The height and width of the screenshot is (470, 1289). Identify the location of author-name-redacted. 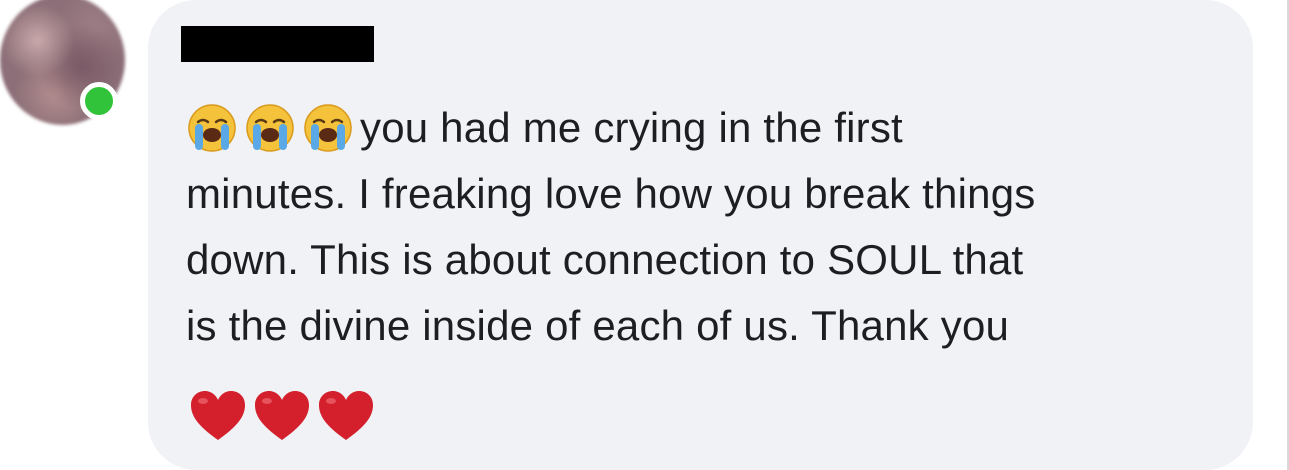
(277, 44).